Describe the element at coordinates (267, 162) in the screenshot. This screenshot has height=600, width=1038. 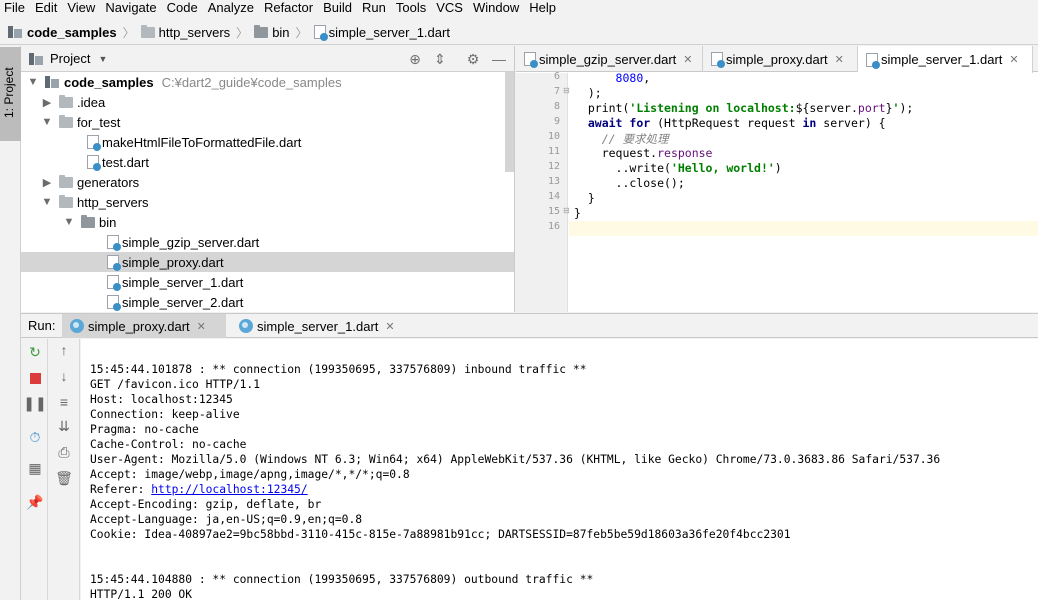
I see `tree-item-test: test.dart` at that location.